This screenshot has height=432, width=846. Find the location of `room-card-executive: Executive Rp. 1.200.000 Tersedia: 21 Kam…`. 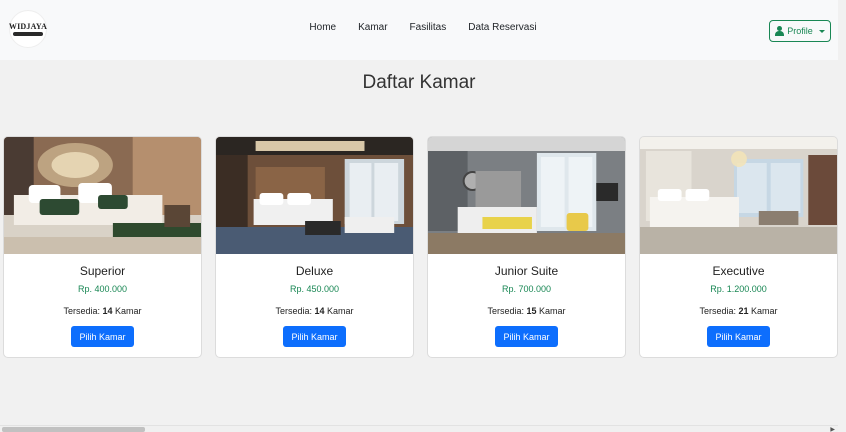

room-card-executive: Executive Rp. 1.200.000 Tersedia: 21 Kam… is located at coordinates (738, 247).